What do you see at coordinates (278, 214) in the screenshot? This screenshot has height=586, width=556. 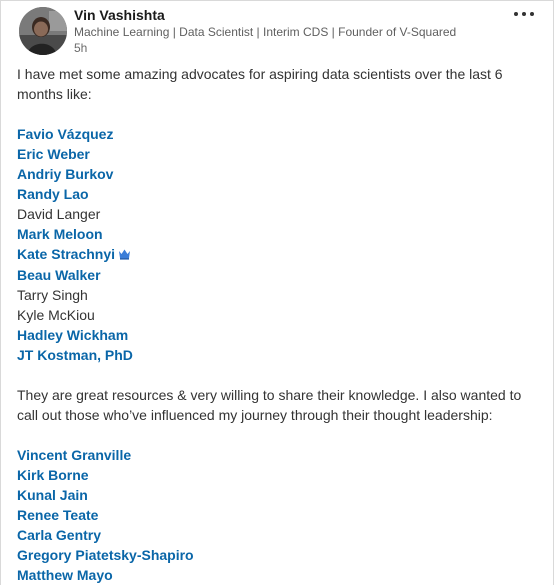 I see `plain-name-text: David Langer` at bounding box center [278, 214].